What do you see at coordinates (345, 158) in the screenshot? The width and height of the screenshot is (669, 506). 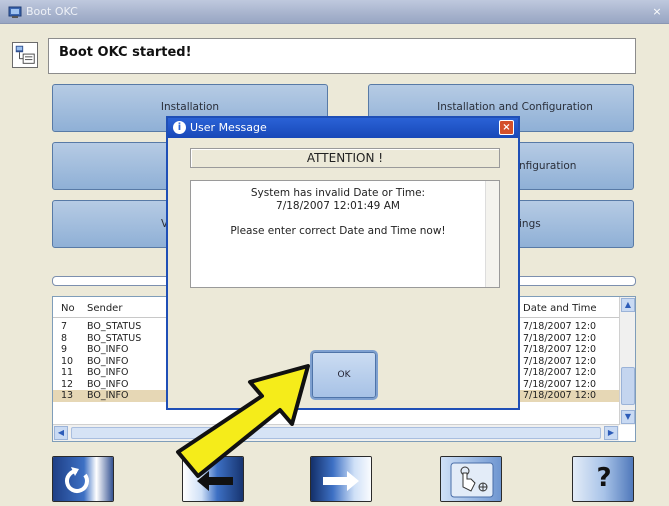 I see `attention-heading: ATTENTION !` at bounding box center [345, 158].